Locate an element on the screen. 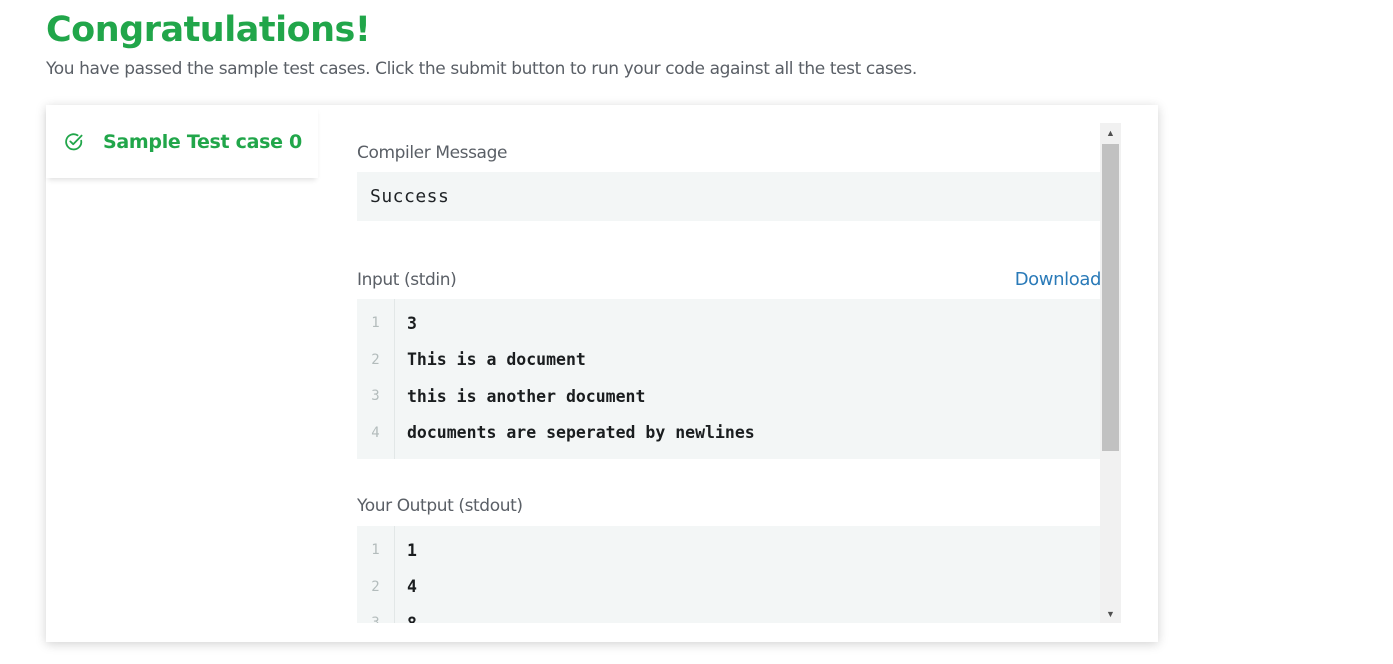  output-label: Your Output (stdout) is located at coordinates (440, 506).